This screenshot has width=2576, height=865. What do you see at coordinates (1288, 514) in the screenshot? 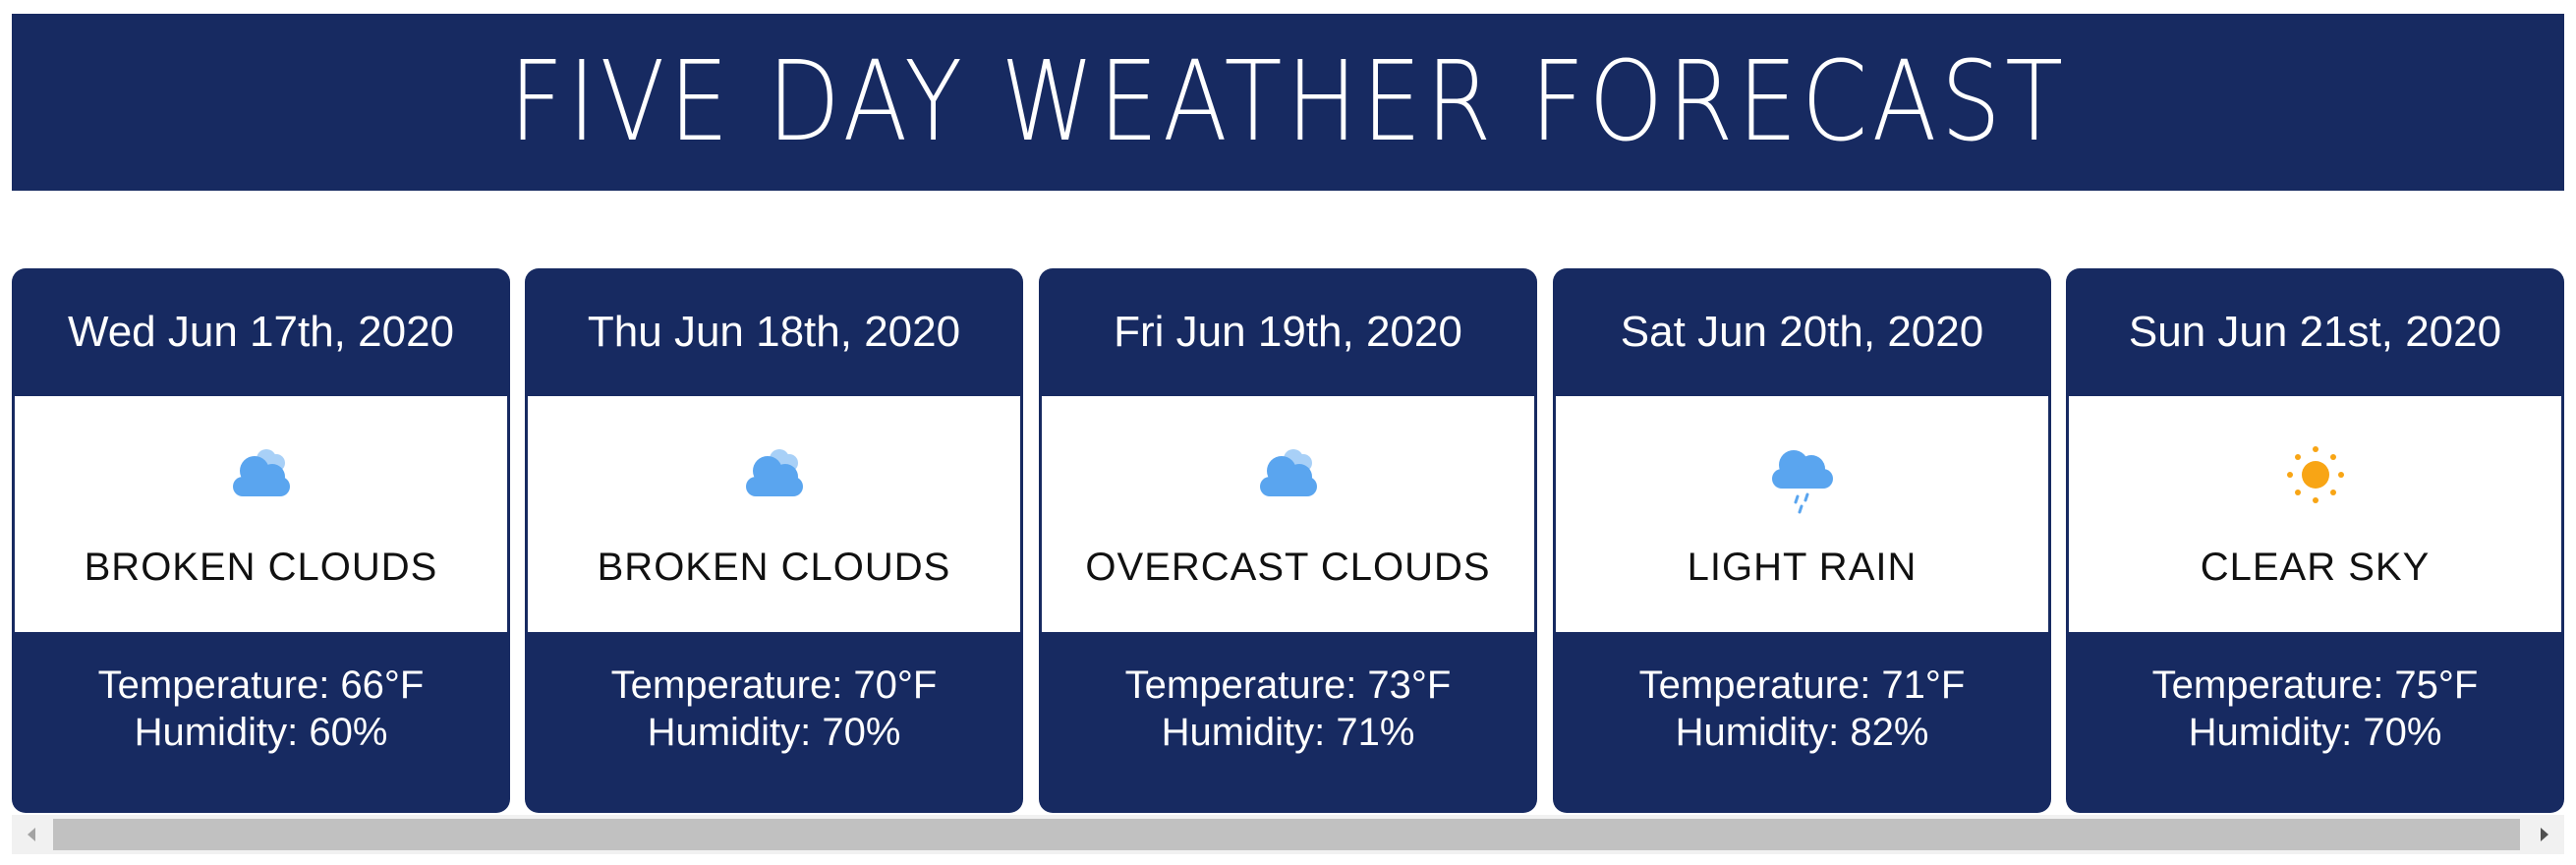
I see `forecast-condition-panel: OVERCAST CLOUDS` at bounding box center [1288, 514].